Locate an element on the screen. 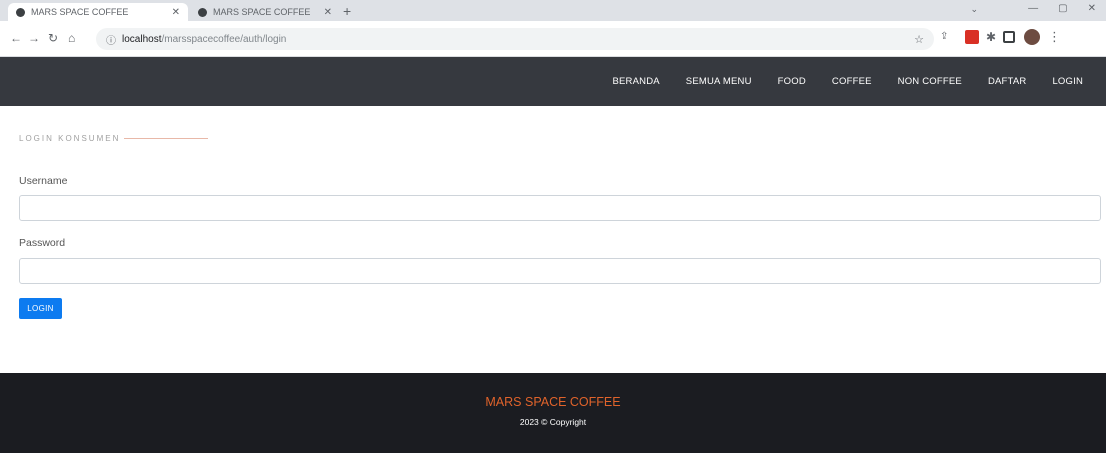 The image size is (1106, 453). close-window-icon: ✕ is located at coordinates (1092, 8).